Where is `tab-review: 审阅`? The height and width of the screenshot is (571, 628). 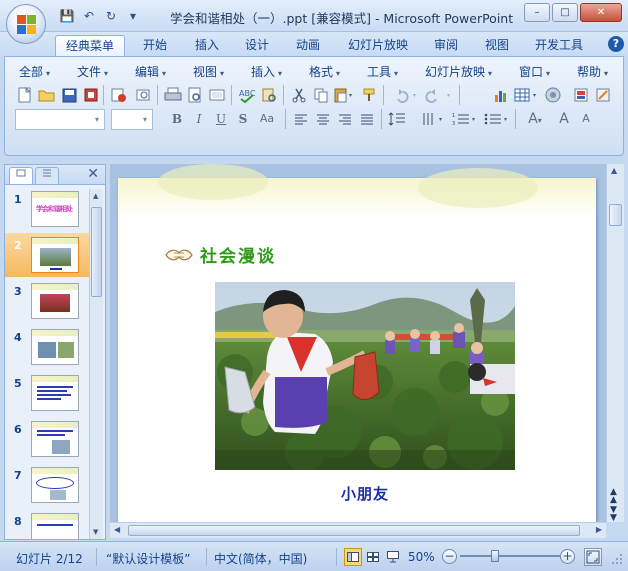 tab-review: 审阅 is located at coordinates (446, 45).